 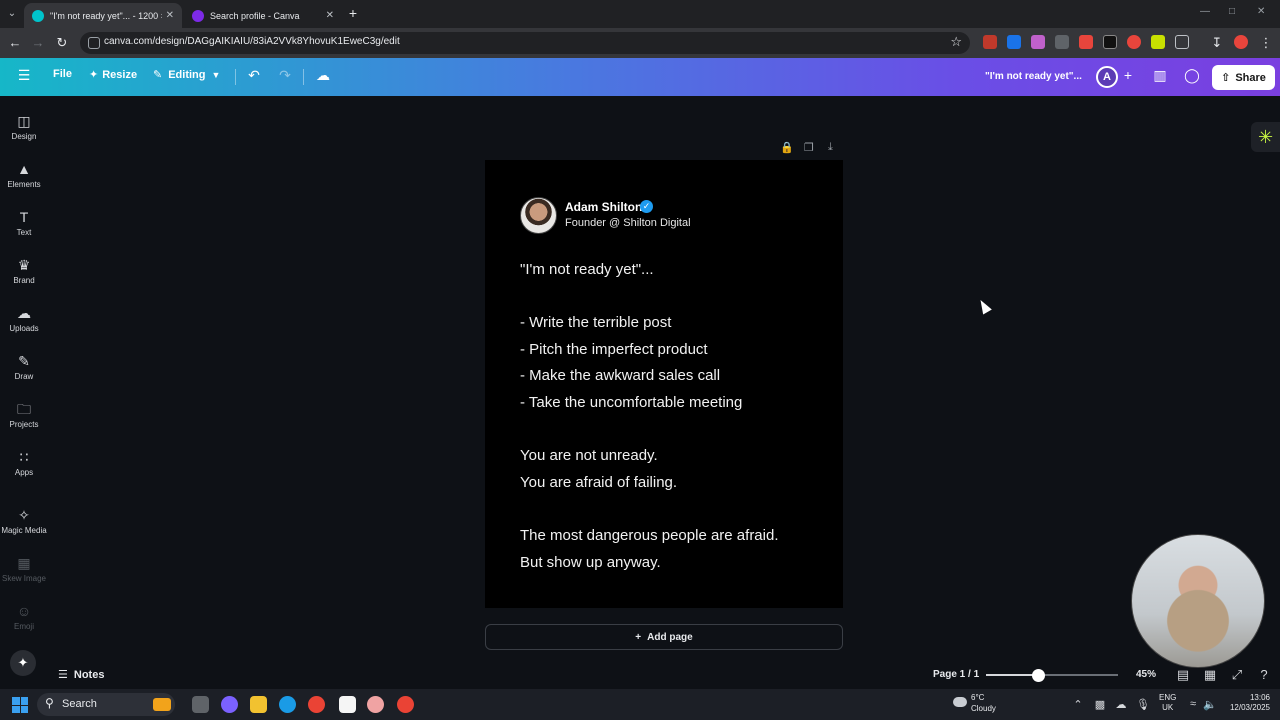 What do you see at coordinates (229, 704) in the screenshot?
I see `copilot-icon` at bounding box center [229, 704].